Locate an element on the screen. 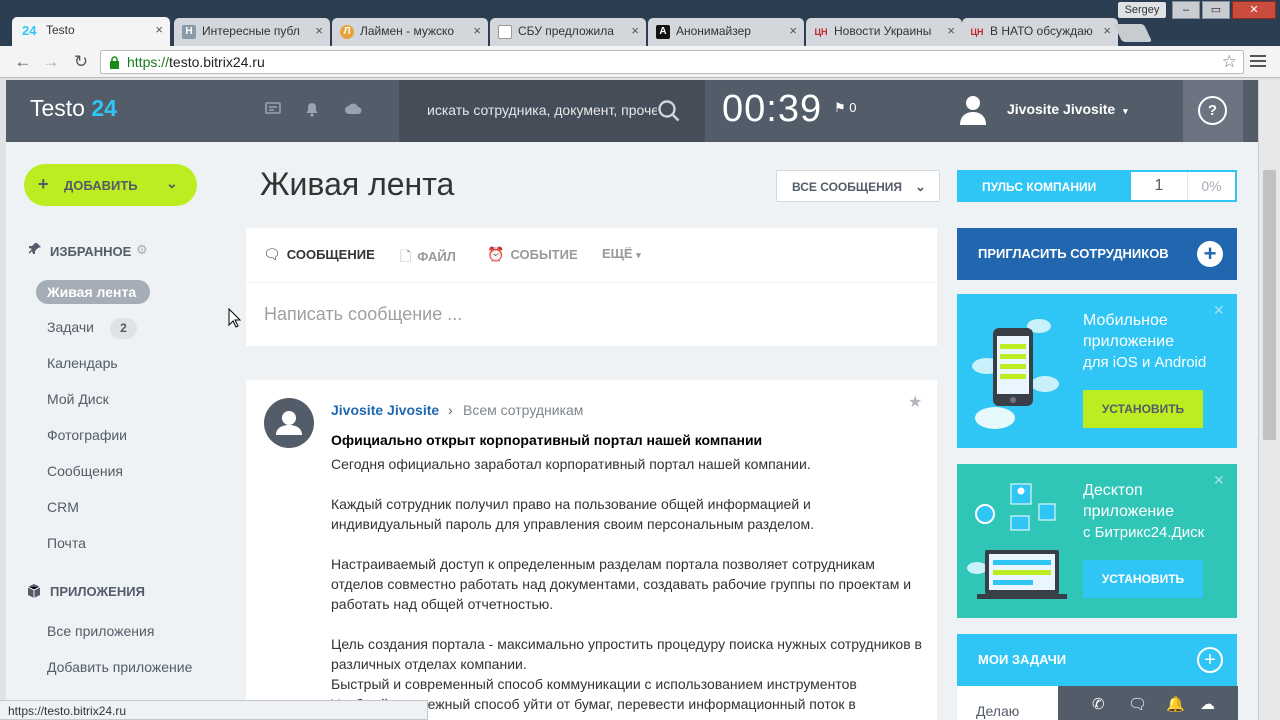 The width and height of the screenshot is (1280, 720). messages-icon is located at coordinates (273, 111).